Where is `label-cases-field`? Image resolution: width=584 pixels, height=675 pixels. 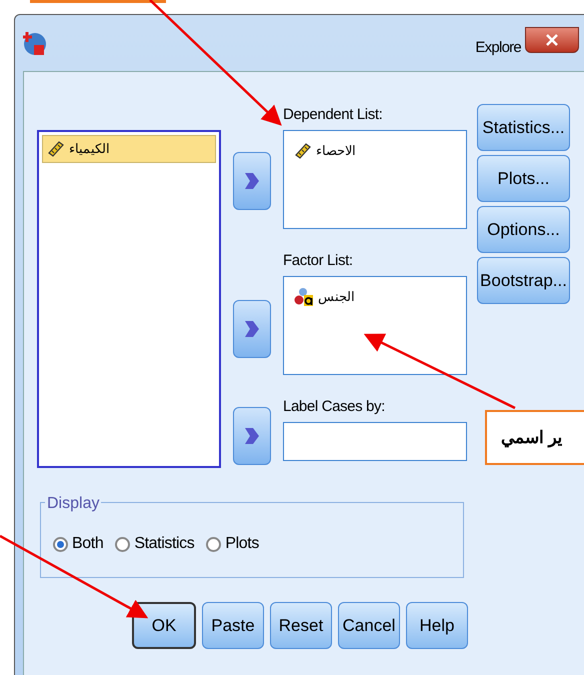
label-cases-field is located at coordinates (375, 441).